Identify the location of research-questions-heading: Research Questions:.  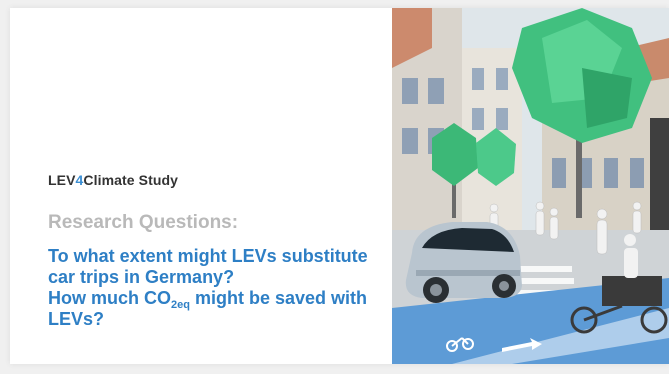
(143, 222).